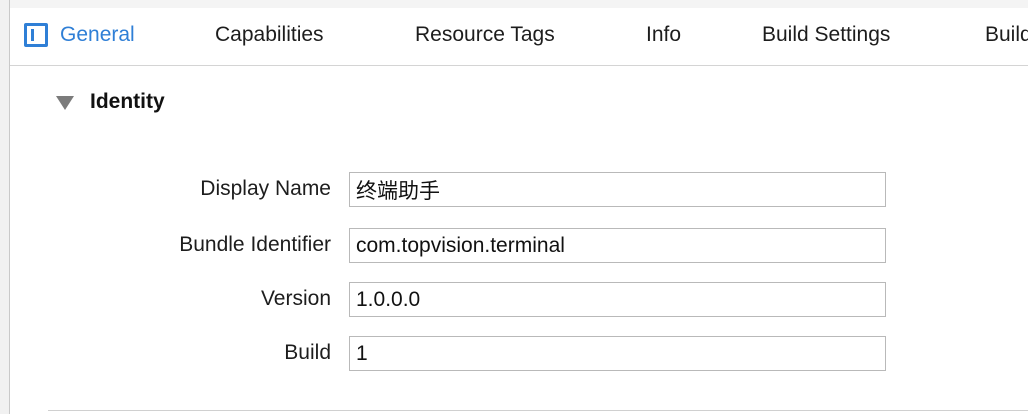 The width and height of the screenshot is (1028, 414). I want to click on identity-section-title: Identity, so click(127, 101).